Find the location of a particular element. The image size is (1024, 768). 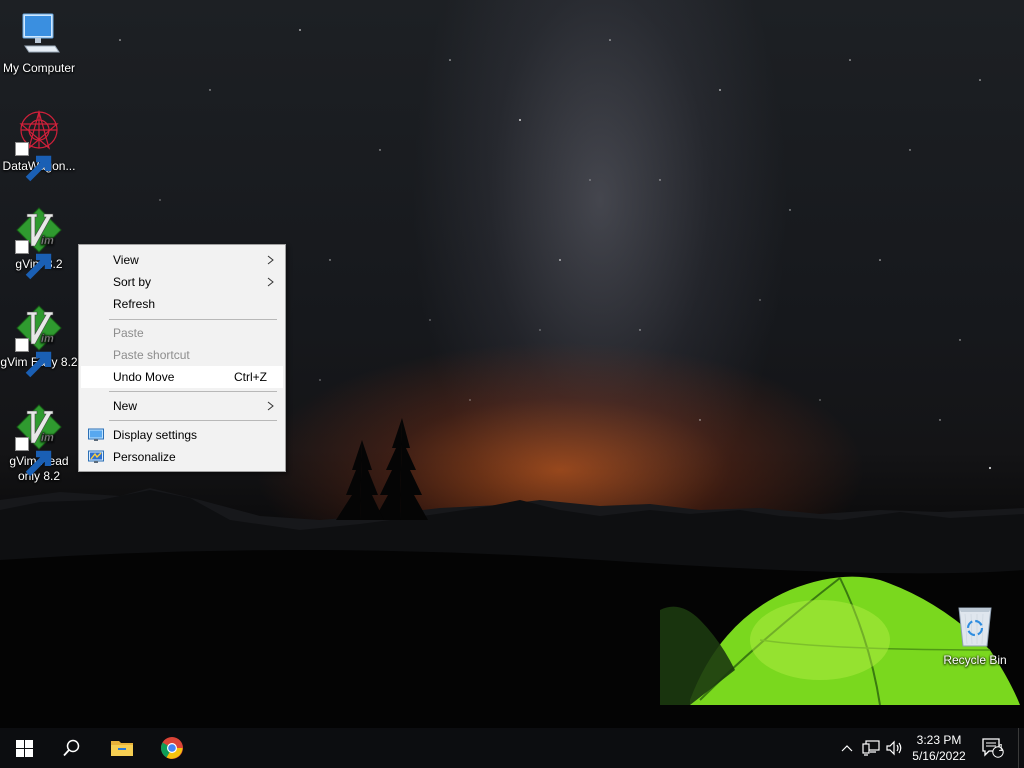

search-button is located at coordinates (72, 748).